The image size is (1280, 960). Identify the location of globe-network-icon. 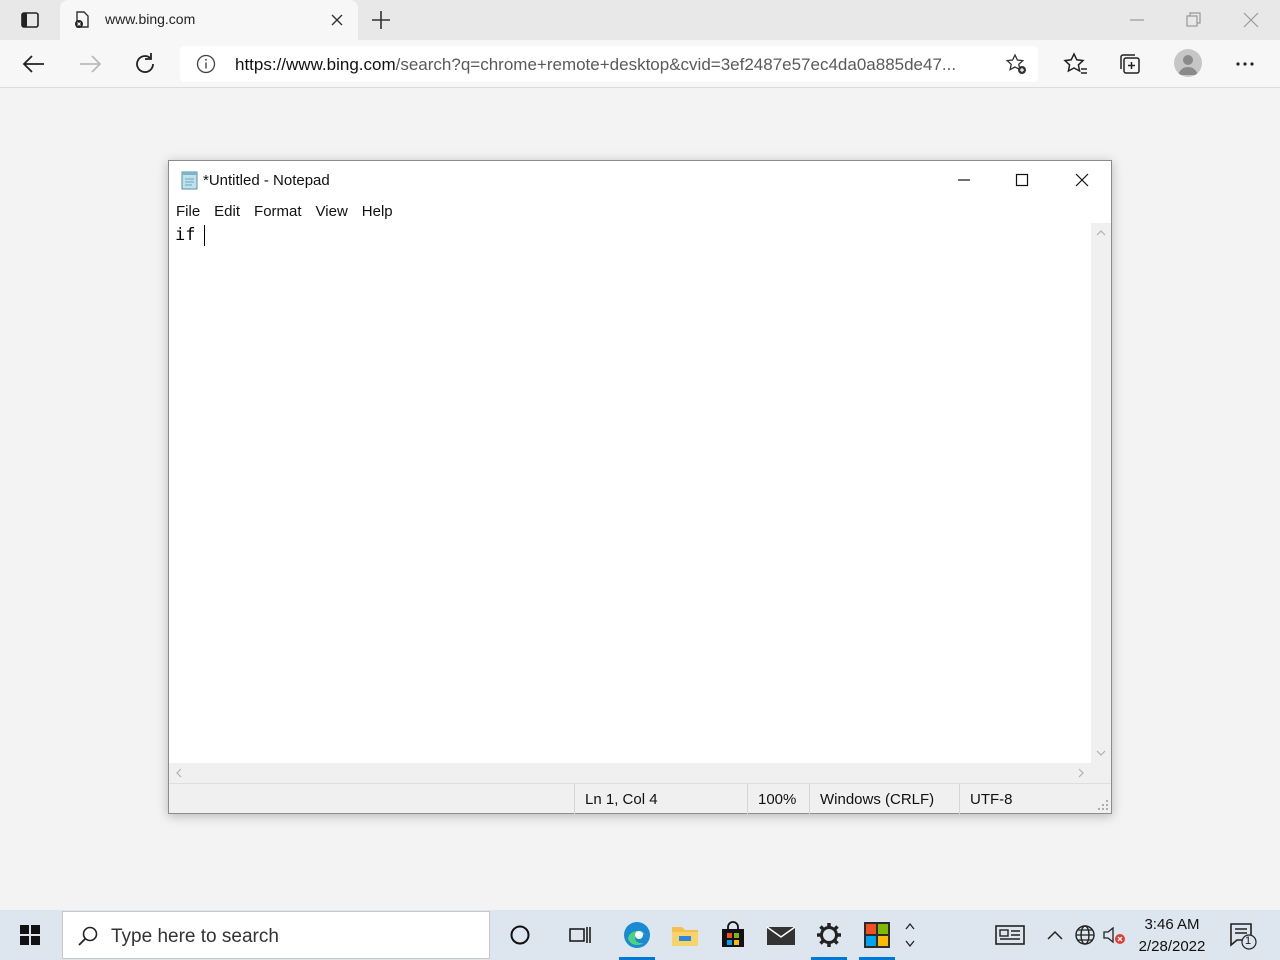
(1085, 935).